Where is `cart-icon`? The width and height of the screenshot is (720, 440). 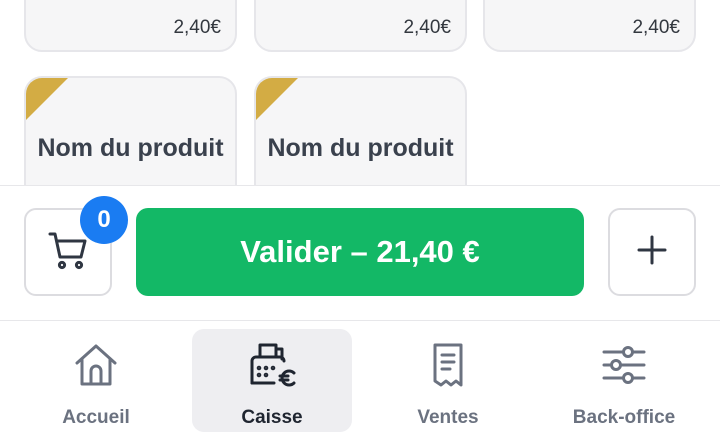
cart-icon is located at coordinates (68, 252).